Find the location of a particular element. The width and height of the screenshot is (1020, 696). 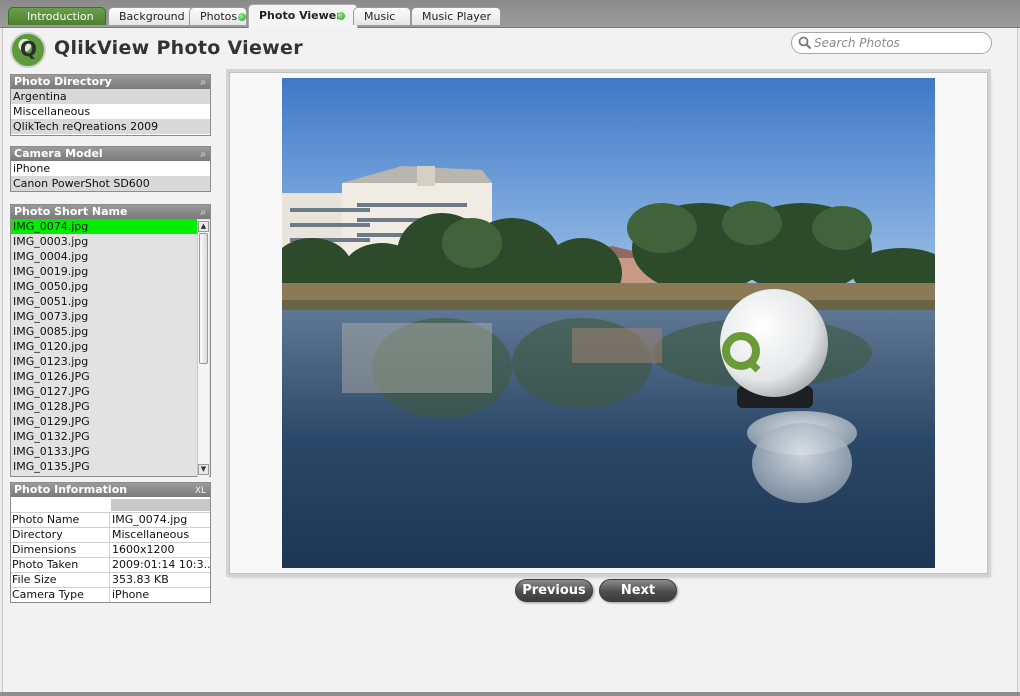

tab-label: Music is located at coordinates (380, 16).